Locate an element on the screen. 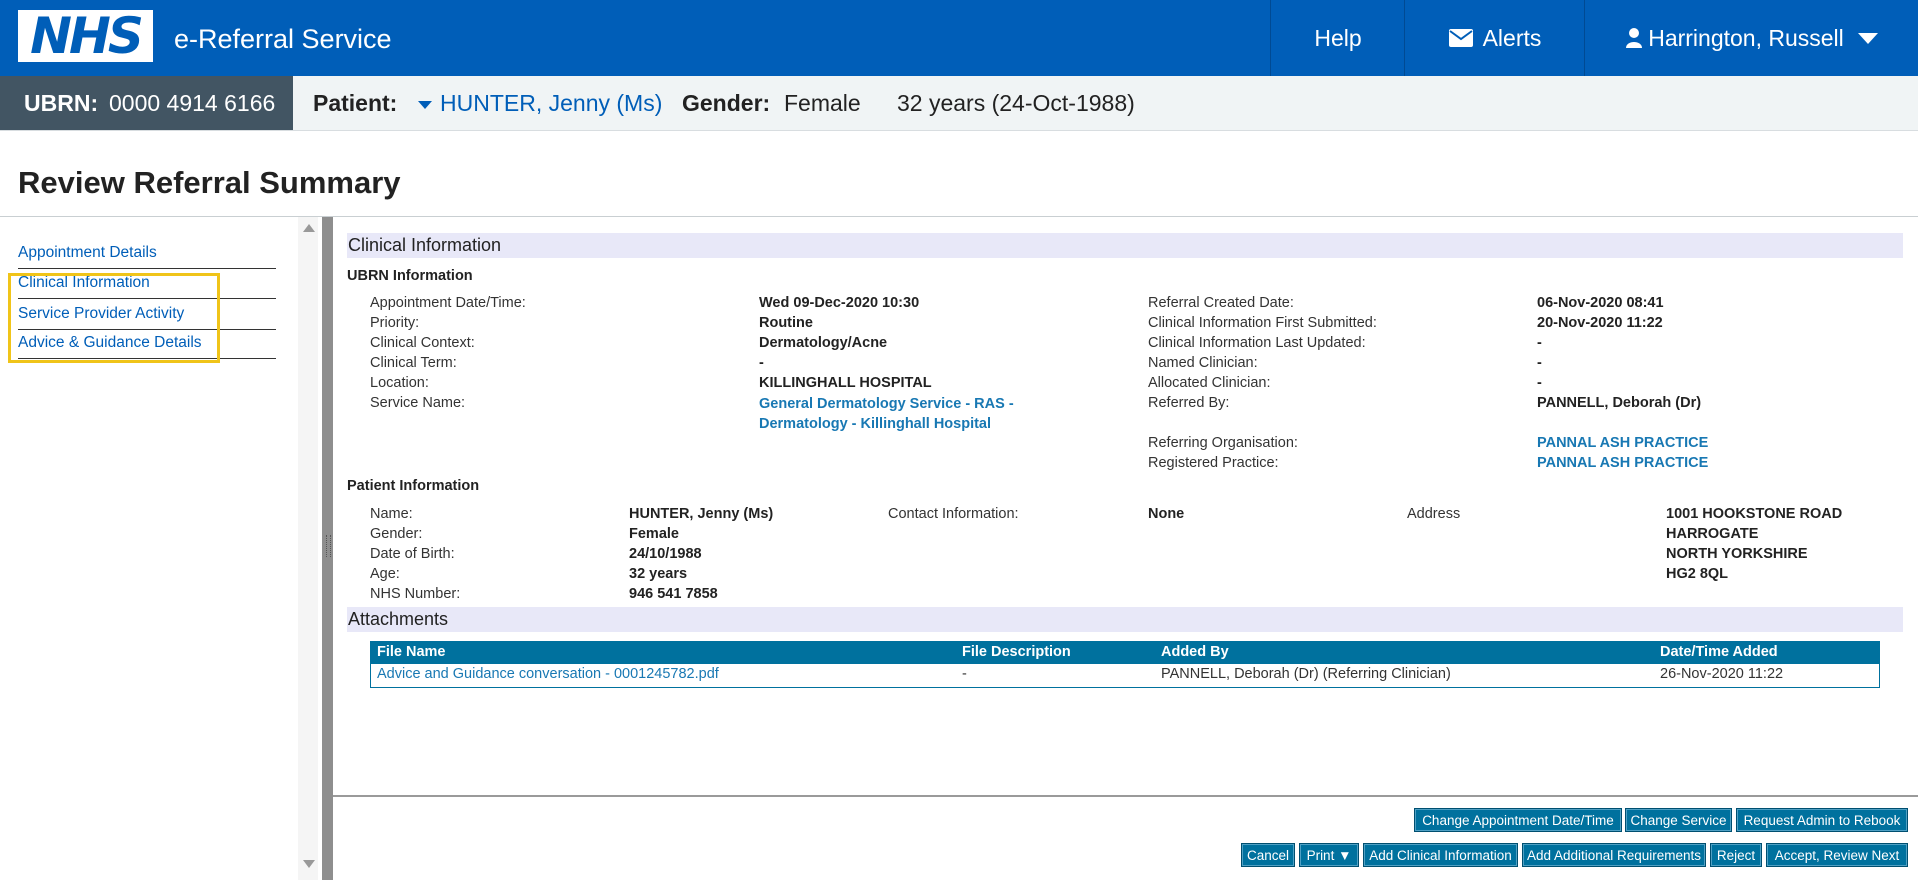  nhs-logo: NHS is located at coordinates (85, 36).